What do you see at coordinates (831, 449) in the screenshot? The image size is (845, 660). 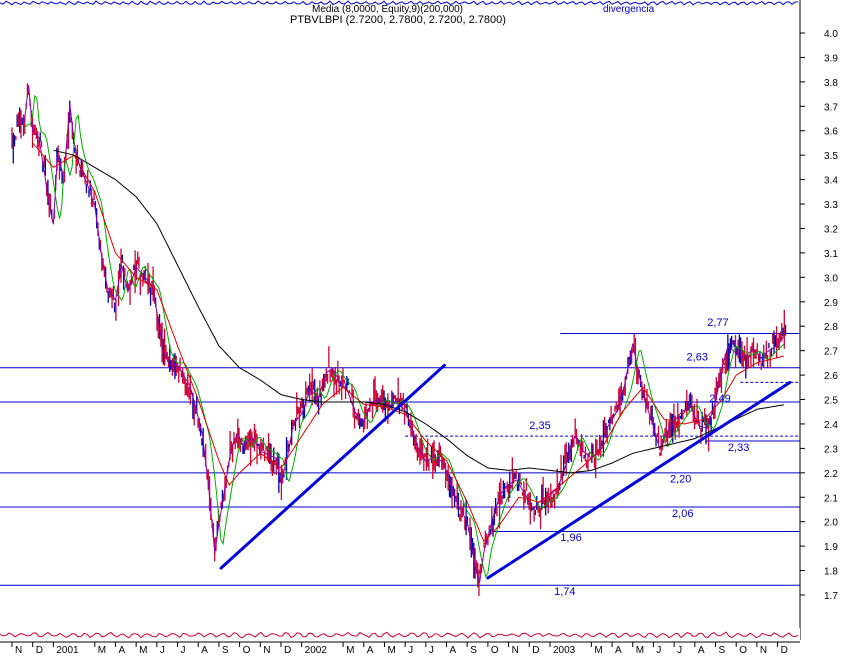 I see `y-tick-label: 2.3` at bounding box center [831, 449].